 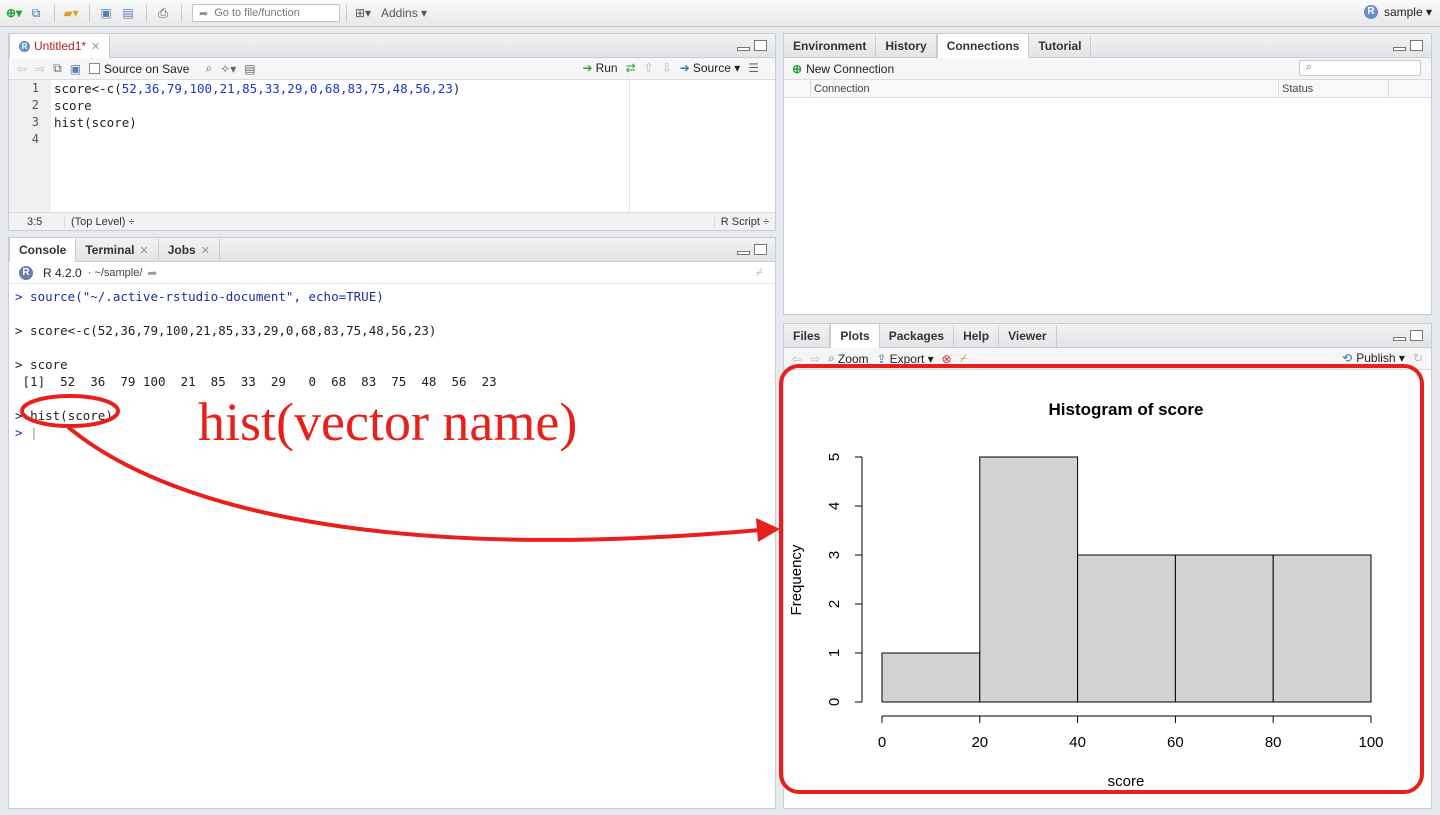 I want to click on highlight-ellipse, so click(x=70, y=411).